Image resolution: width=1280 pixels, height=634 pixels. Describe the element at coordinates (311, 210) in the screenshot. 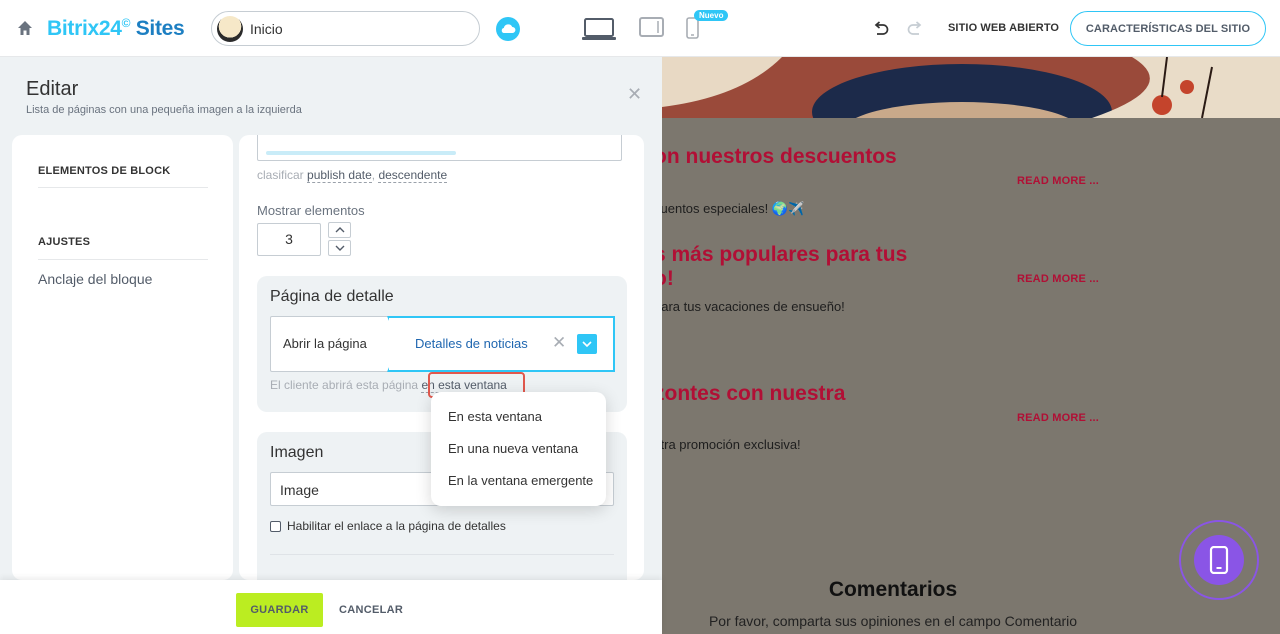

I see `show-elements-label: Mostrar elementos` at that location.